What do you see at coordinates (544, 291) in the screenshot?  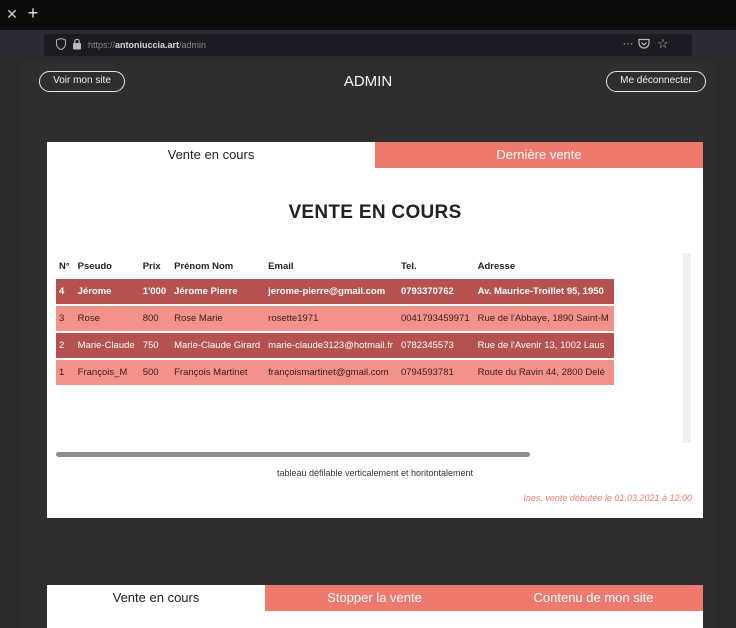 I see `cell-address: Av. Maurice-Troillet 95, 1950` at bounding box center [544, 291].